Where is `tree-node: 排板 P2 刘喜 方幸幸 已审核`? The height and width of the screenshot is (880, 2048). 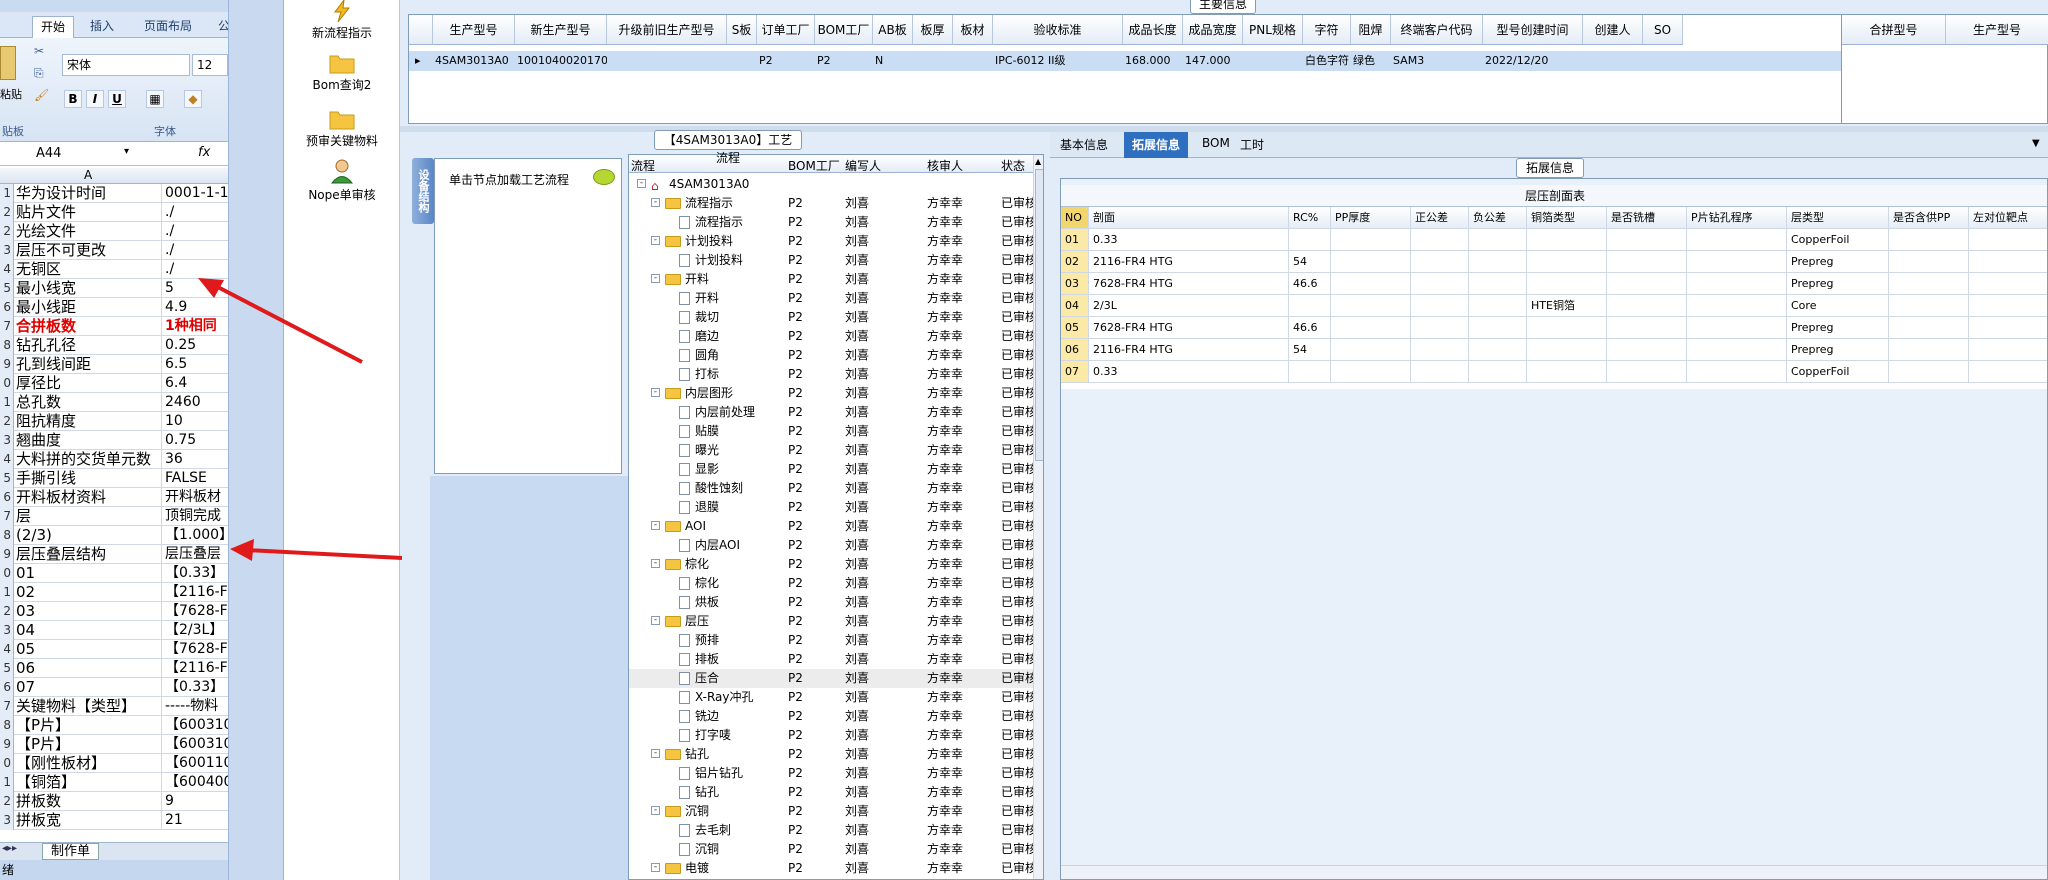 tree-node: 排板 P2 刘喜 方幸幸 已审核 is located at coordinates (833, 659).